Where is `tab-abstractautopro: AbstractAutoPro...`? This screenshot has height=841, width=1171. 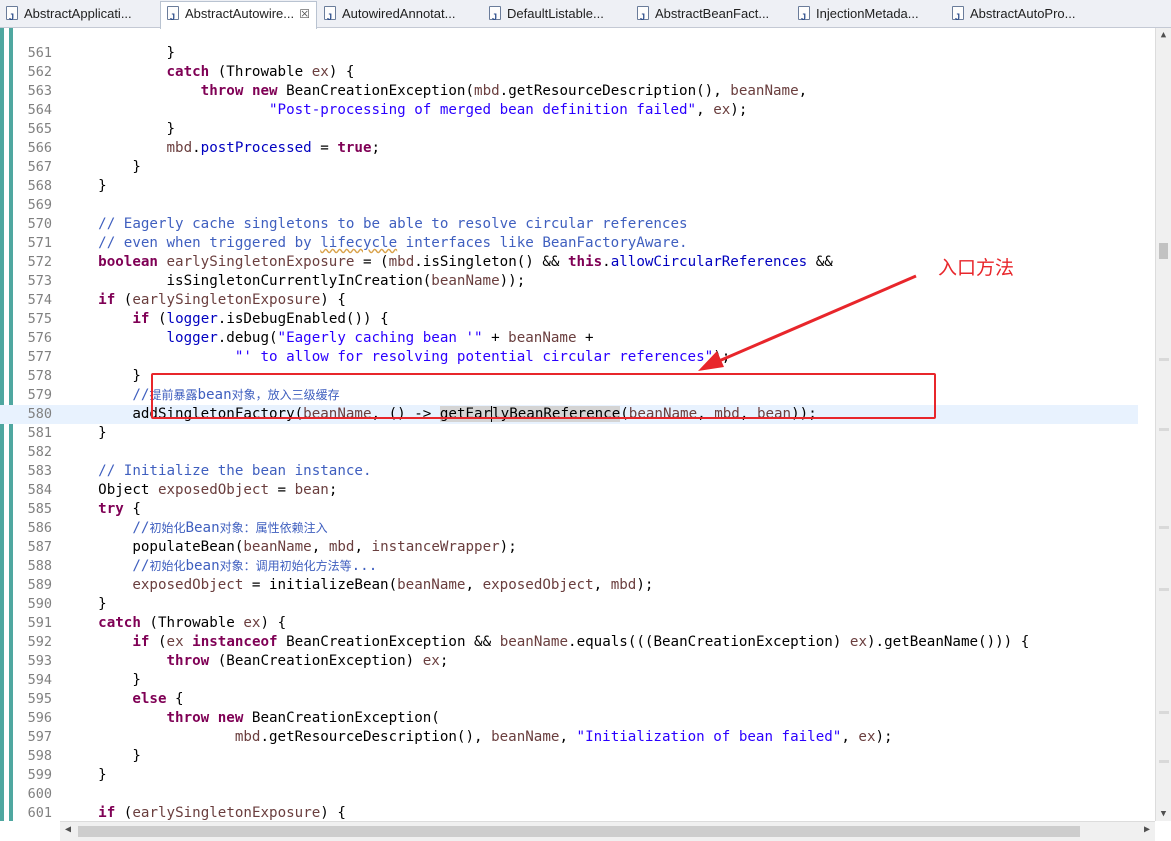 tab-abstractautopro: AbstractAutoPro... is located at coordinates (1026, 14).